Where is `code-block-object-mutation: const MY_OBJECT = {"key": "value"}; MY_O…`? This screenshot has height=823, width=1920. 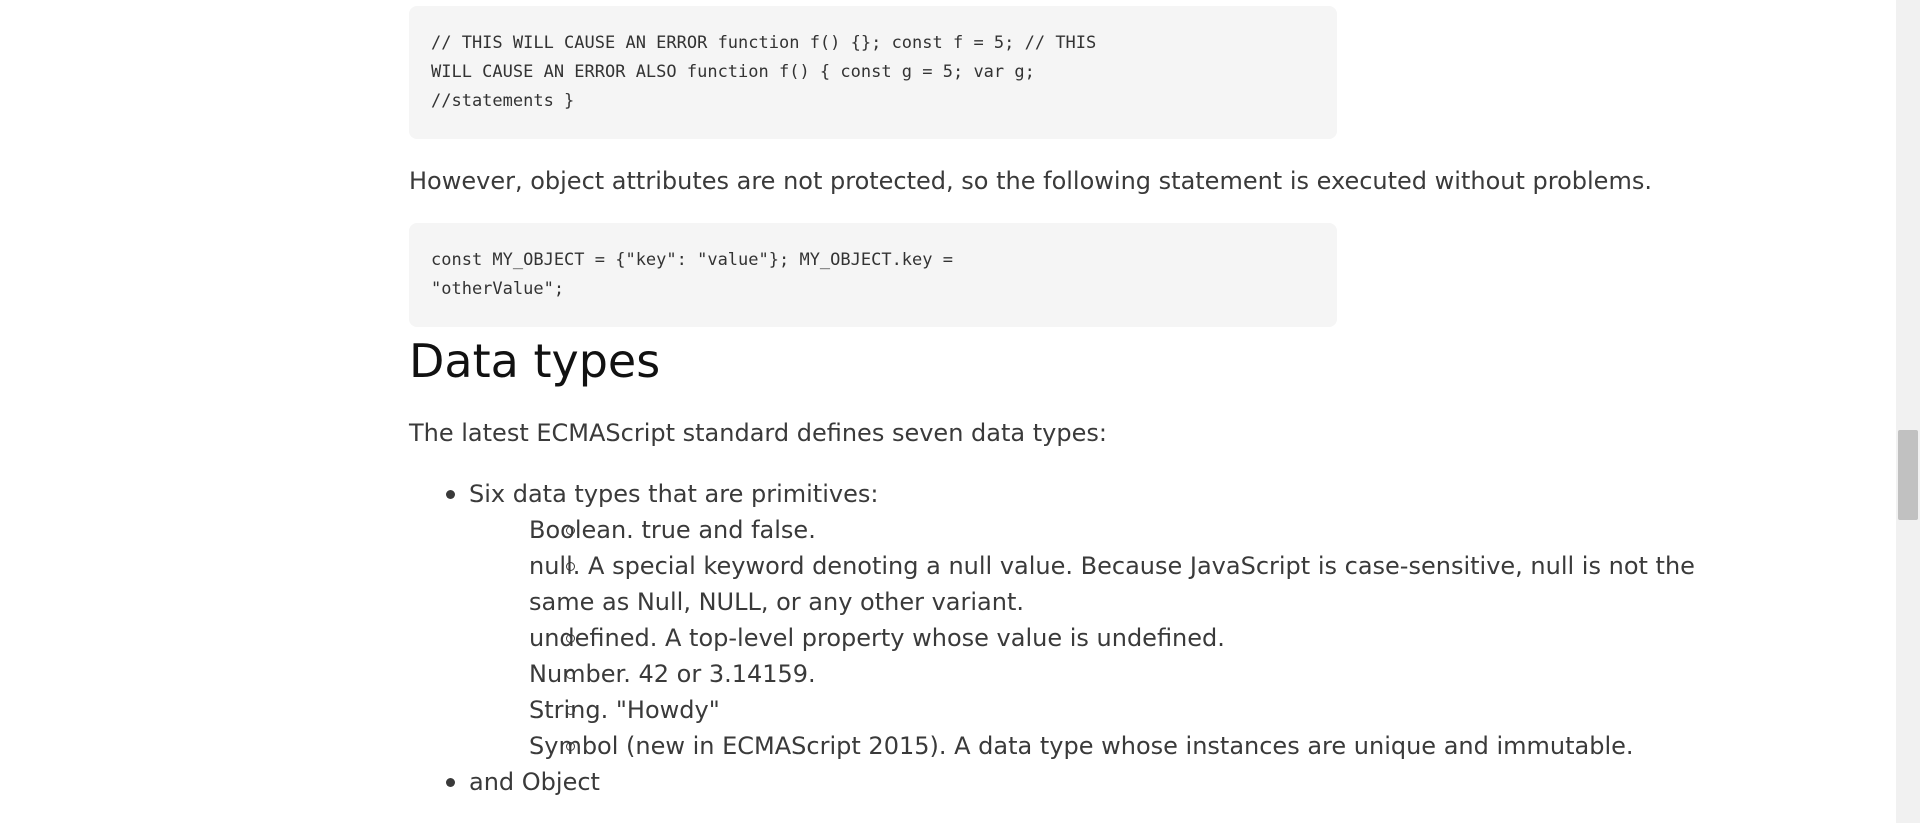
code-block-object-mutation: const MY_OBJECT = {"key": "value"}; MY_O… is located at coordinates (873, 275).